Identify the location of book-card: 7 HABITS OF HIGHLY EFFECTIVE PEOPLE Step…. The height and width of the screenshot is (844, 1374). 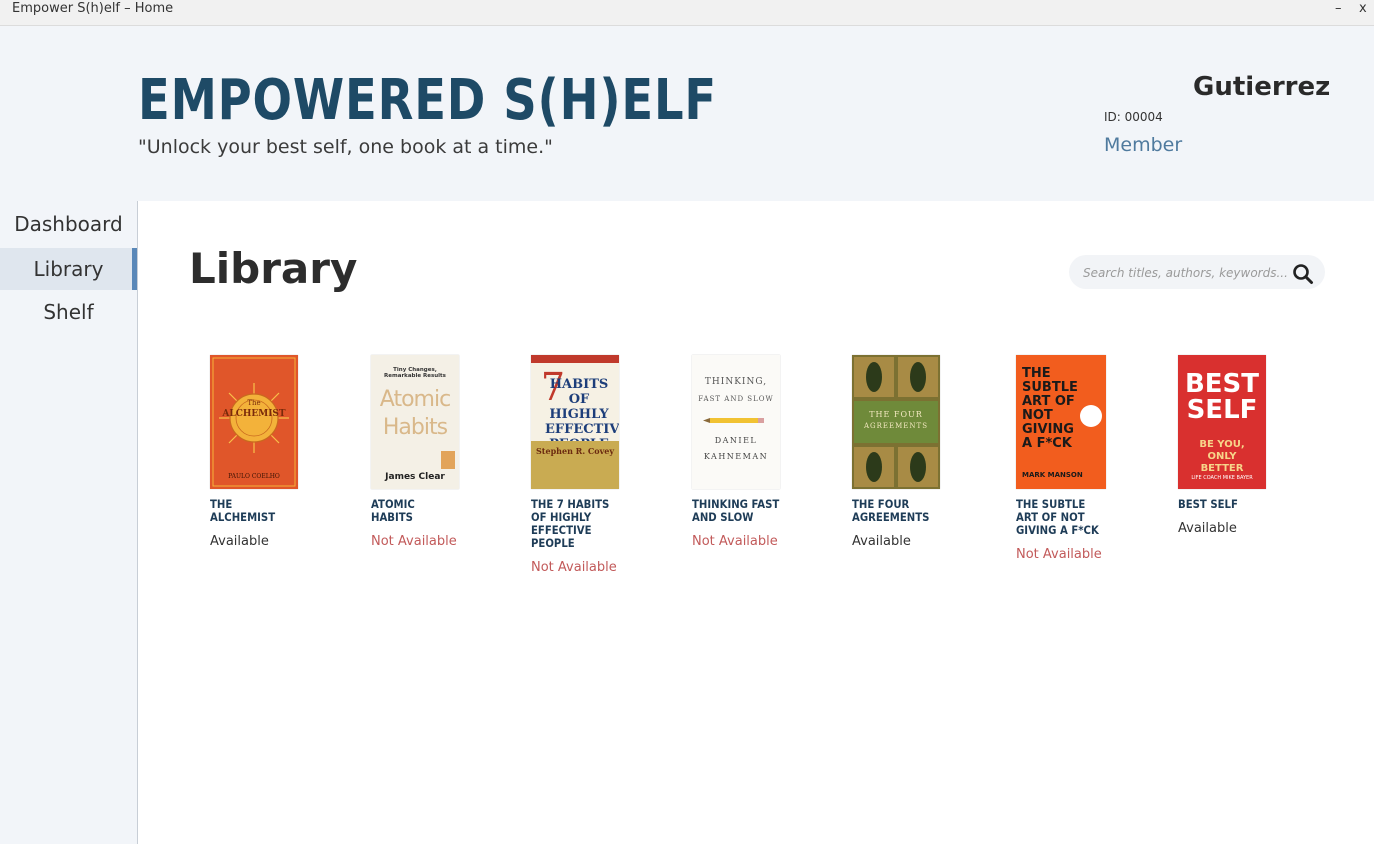
(591, 465).